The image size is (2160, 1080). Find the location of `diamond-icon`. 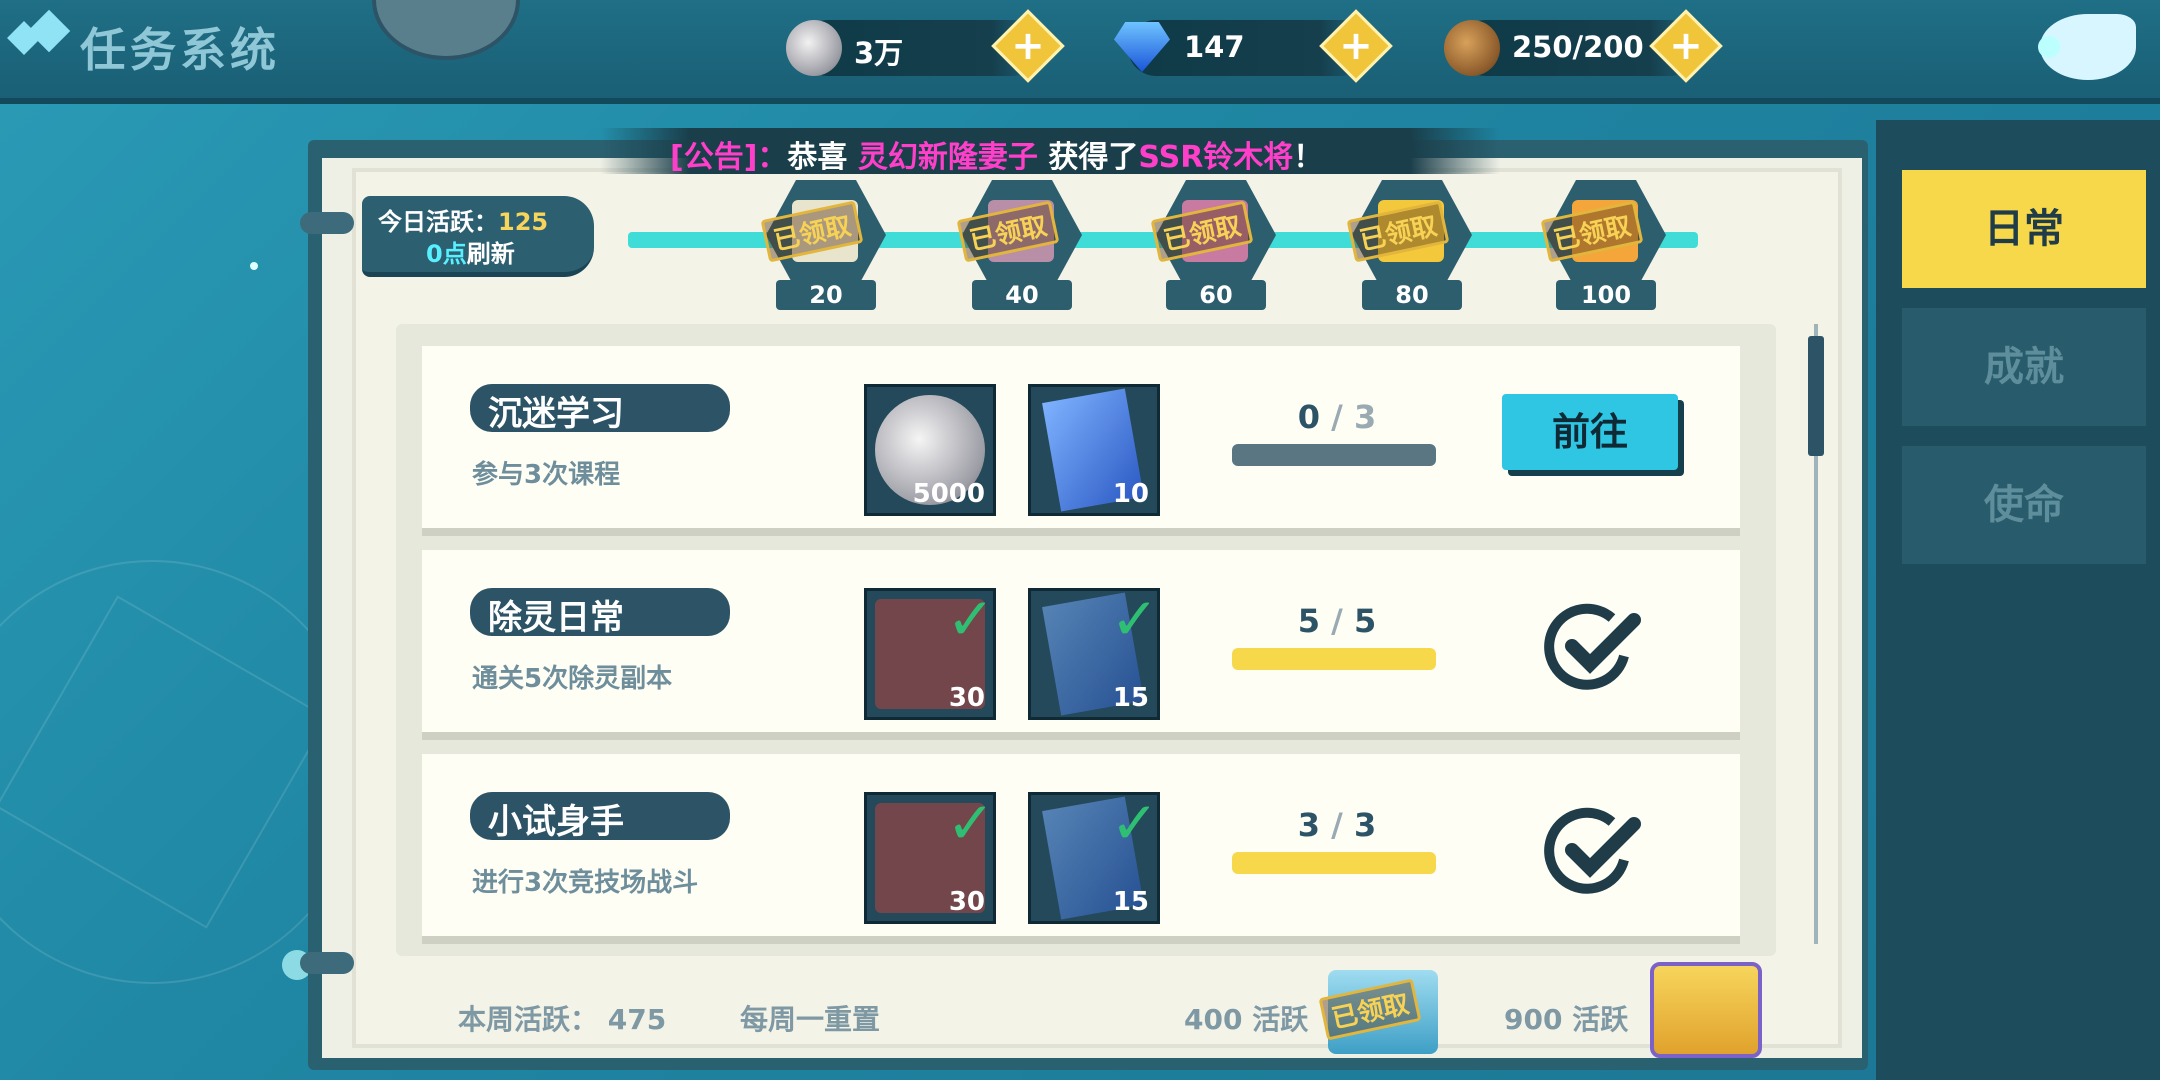

diamond-icon is located at coordinates (49, 31).